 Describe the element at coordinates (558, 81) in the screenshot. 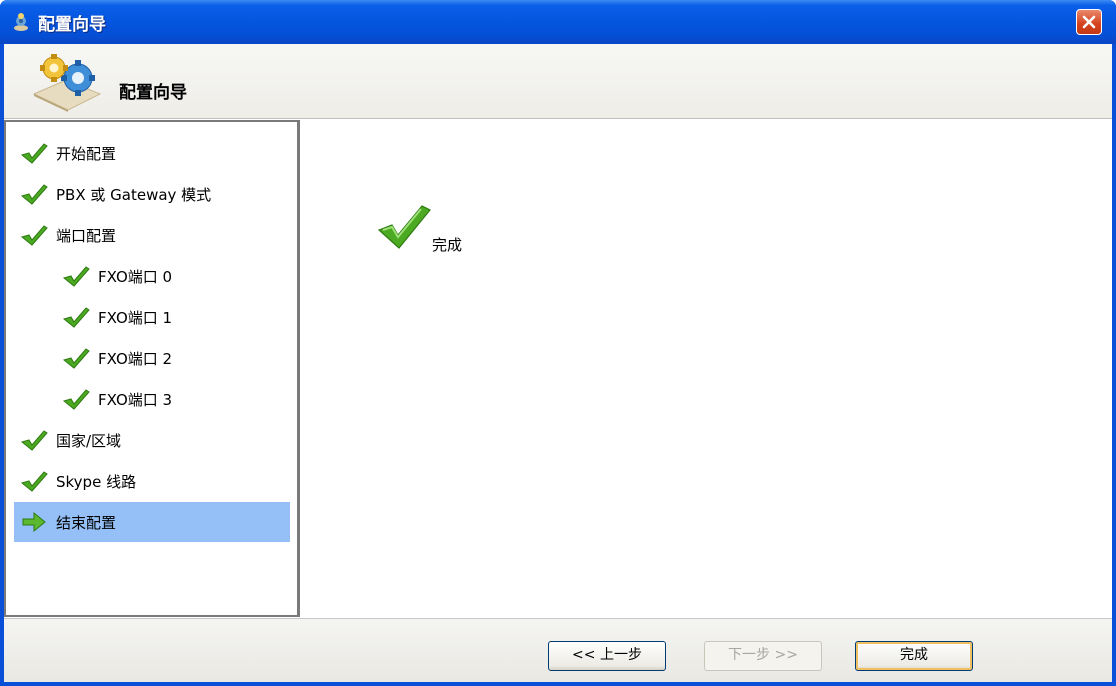

I see `wizard-header: 配置向导` at that location.